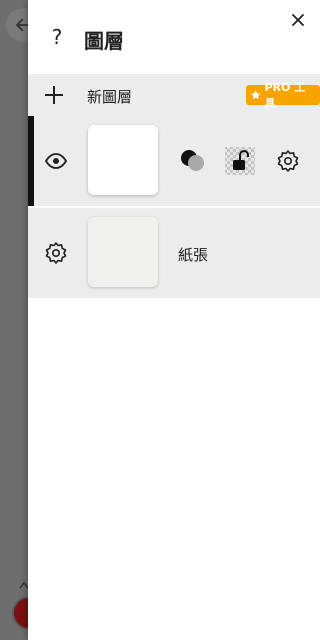 This screenshot has height=640, width=320. Describe the element at coordinates (240, 161) in the screenshot. I see `lock-icon` at that location.